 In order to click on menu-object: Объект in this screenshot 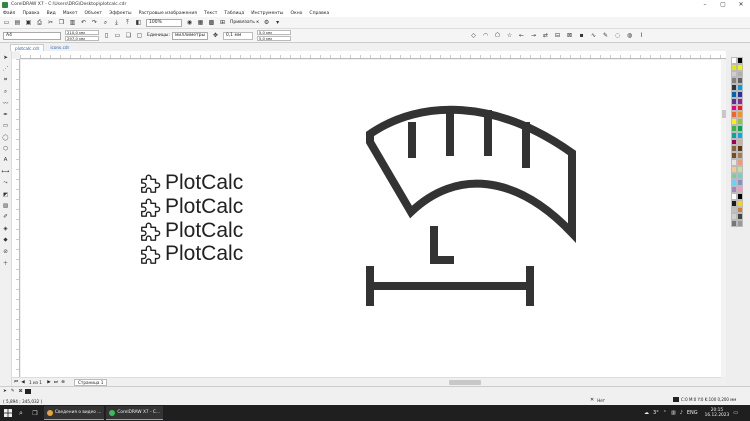, I will do `click(93, 13)`.